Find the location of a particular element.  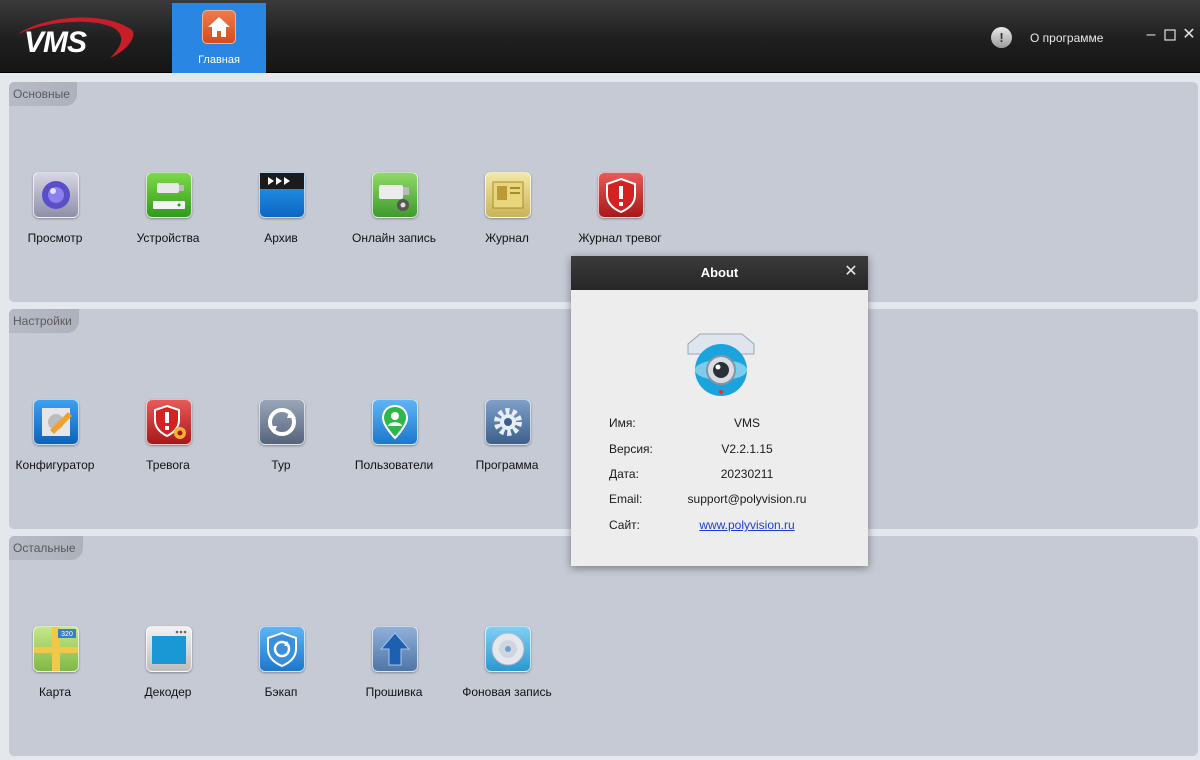

tile-label: Конфигуратор is located at coordinates (55, 465).